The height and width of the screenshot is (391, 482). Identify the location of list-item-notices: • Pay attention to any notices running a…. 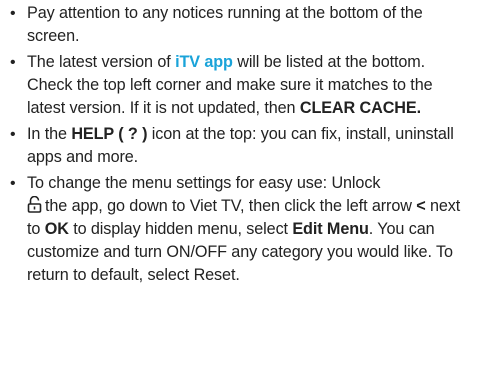
(238, 25).